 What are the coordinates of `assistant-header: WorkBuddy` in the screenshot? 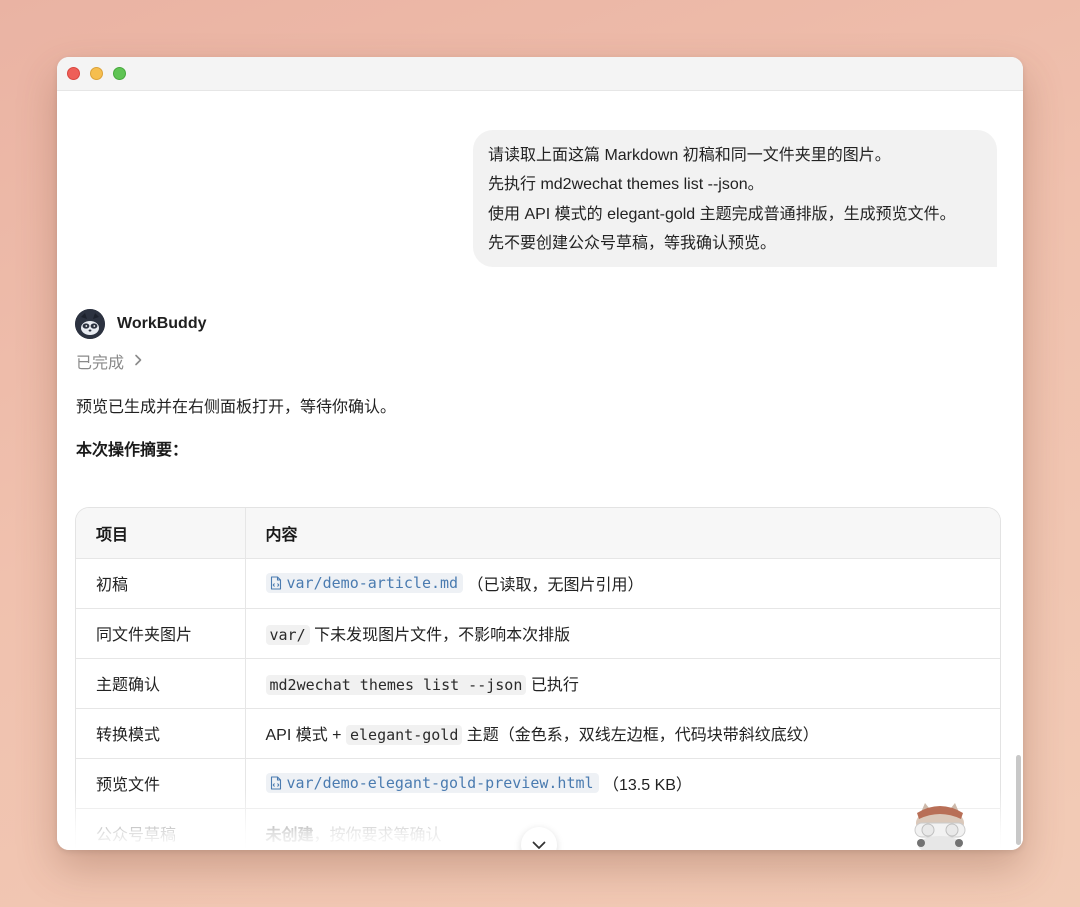 It's located at (140, 324).